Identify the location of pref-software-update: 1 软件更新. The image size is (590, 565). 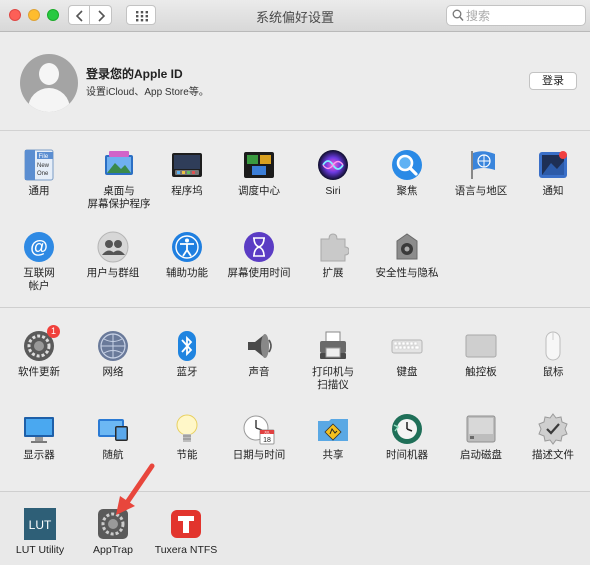
(39, 352).